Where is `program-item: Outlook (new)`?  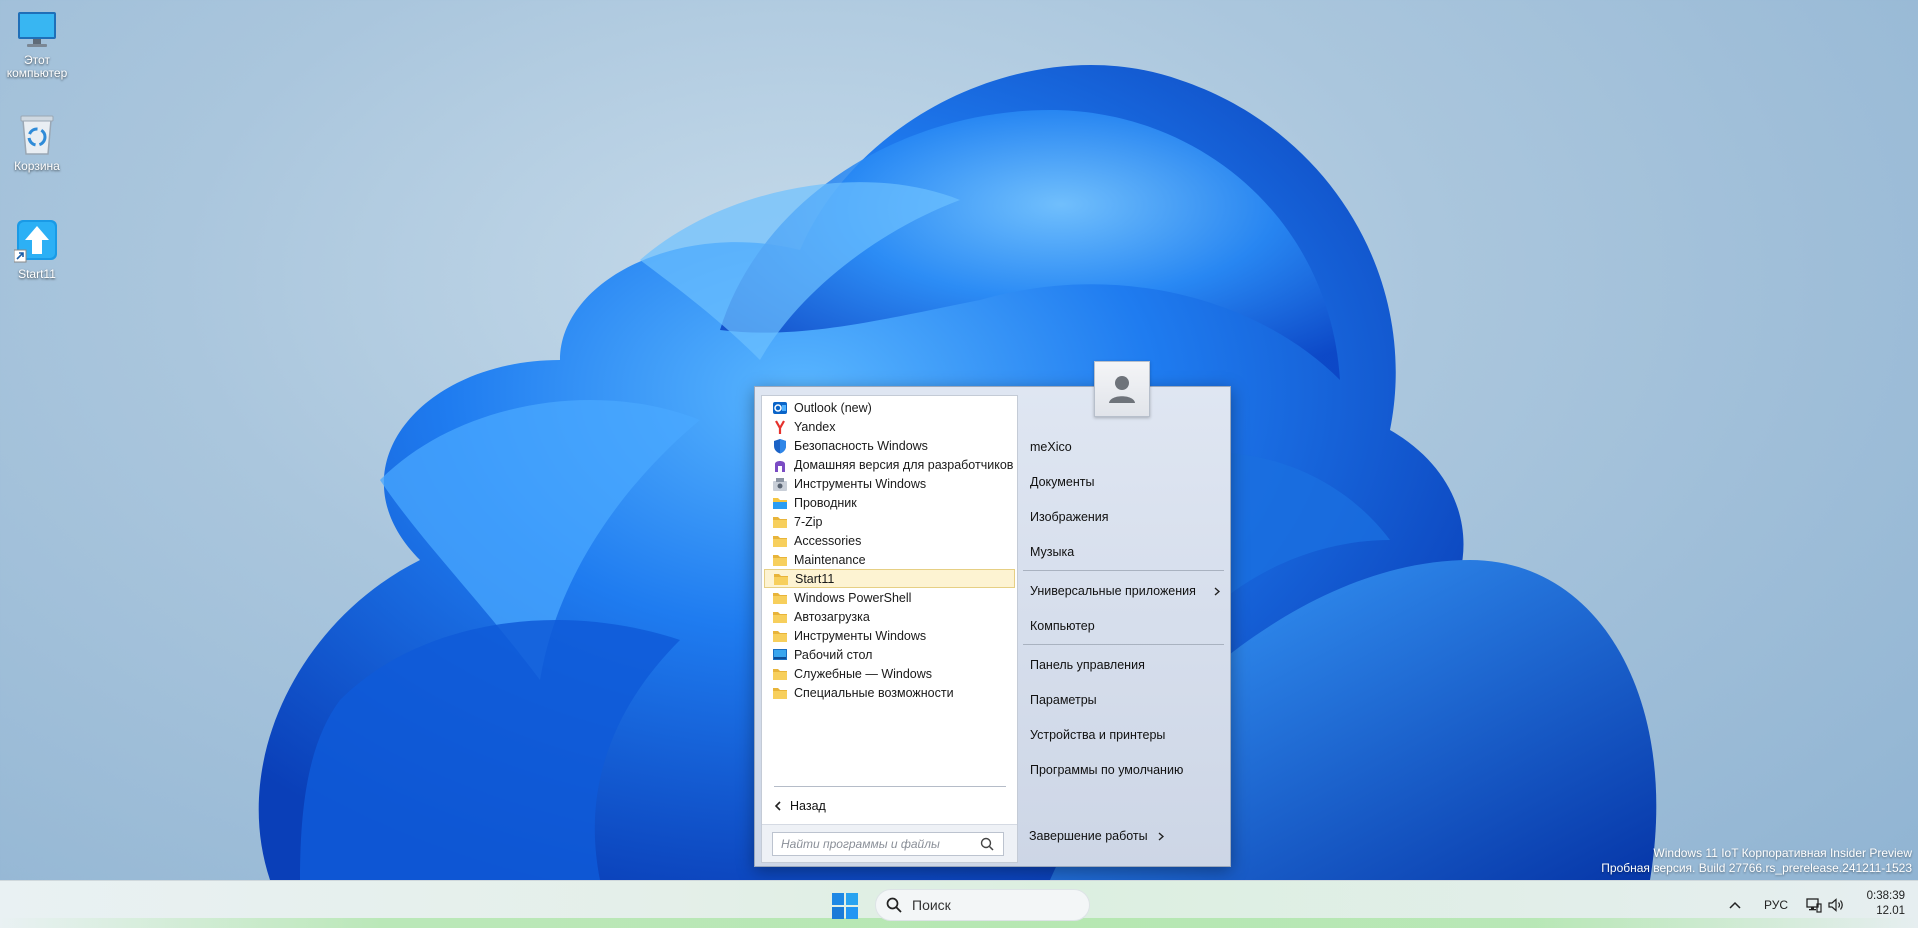 program-item: Outlook (new) is located at coordinates (889, 407).